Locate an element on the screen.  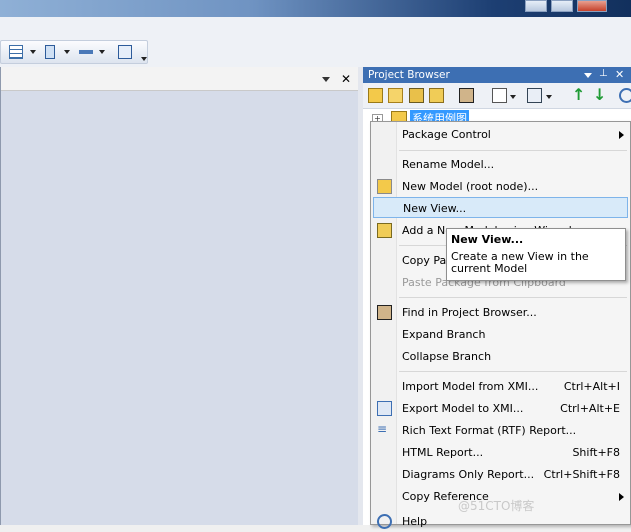
binoculars-icon is located at coordinates (384, 312).